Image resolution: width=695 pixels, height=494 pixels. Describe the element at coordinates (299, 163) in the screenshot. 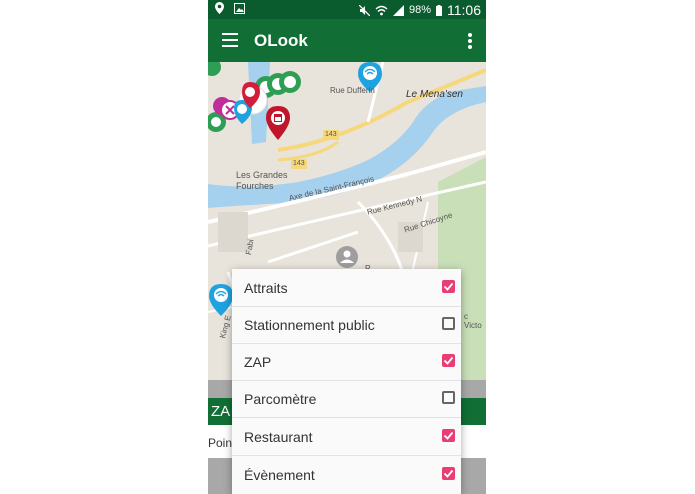

I see `map-label-route-143-b: 143` at that location.